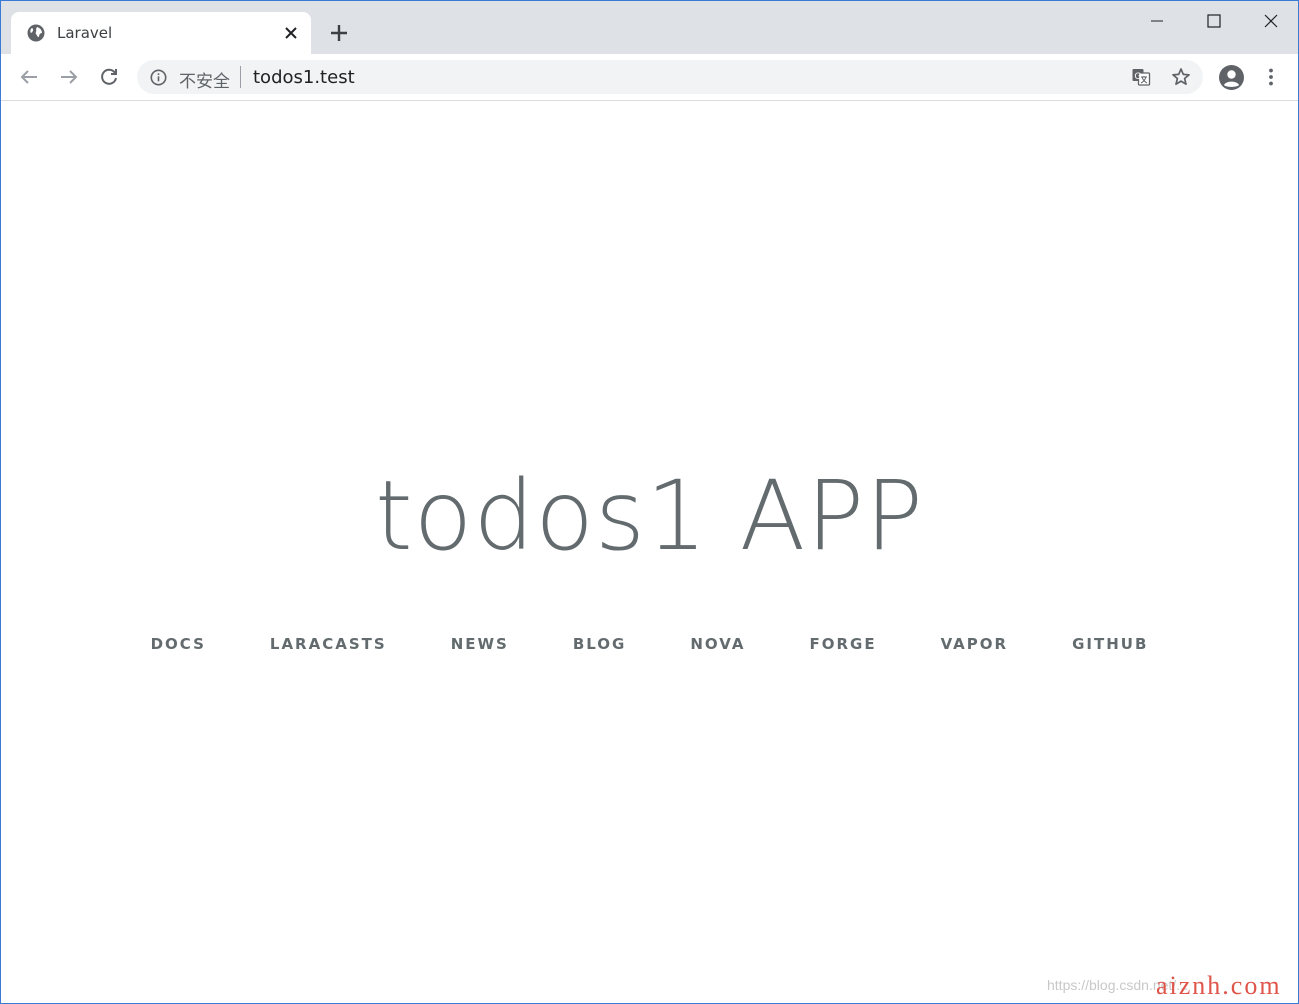  What do you see at coordinates (204, 82) in the screenshot?
I see `security-label: 不安全` at bounding box center [204, 82].